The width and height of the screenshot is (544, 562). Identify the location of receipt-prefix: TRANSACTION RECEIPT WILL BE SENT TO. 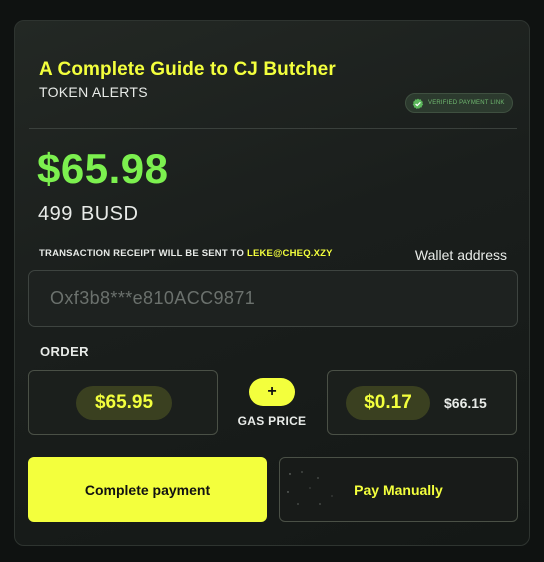
(142, 253).